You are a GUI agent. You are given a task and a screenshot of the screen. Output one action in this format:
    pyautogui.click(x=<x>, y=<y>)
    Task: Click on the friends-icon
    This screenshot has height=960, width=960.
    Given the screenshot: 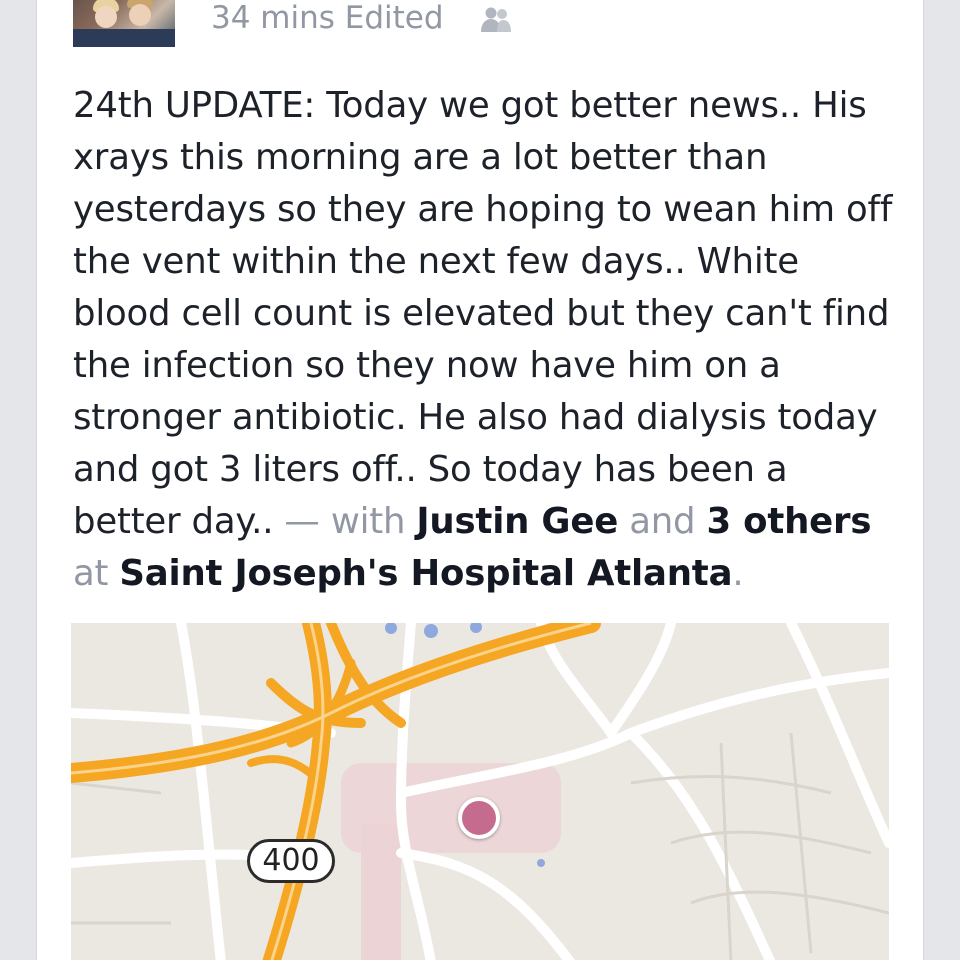 What is the action you would take?
    pyautogui.click(x=496, y=20)
    